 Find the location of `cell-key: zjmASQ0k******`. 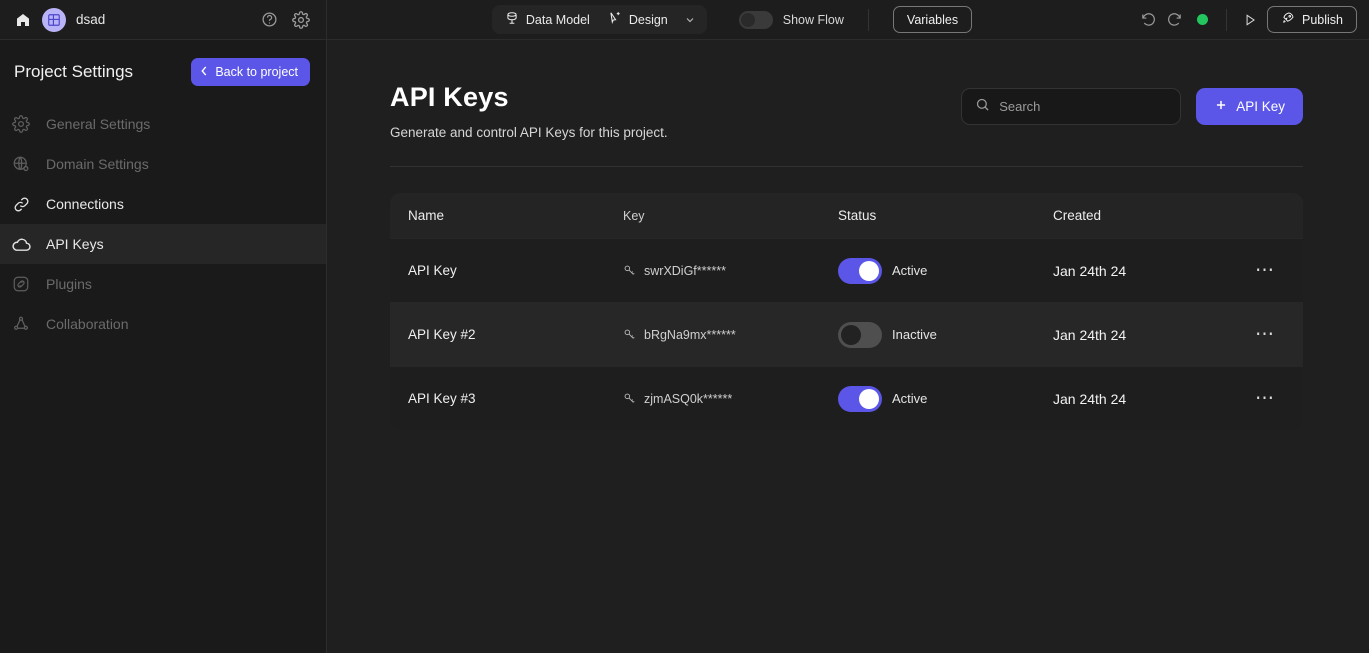

cell-key: zjmASQ0k****** is located at coordinates (730, 399).